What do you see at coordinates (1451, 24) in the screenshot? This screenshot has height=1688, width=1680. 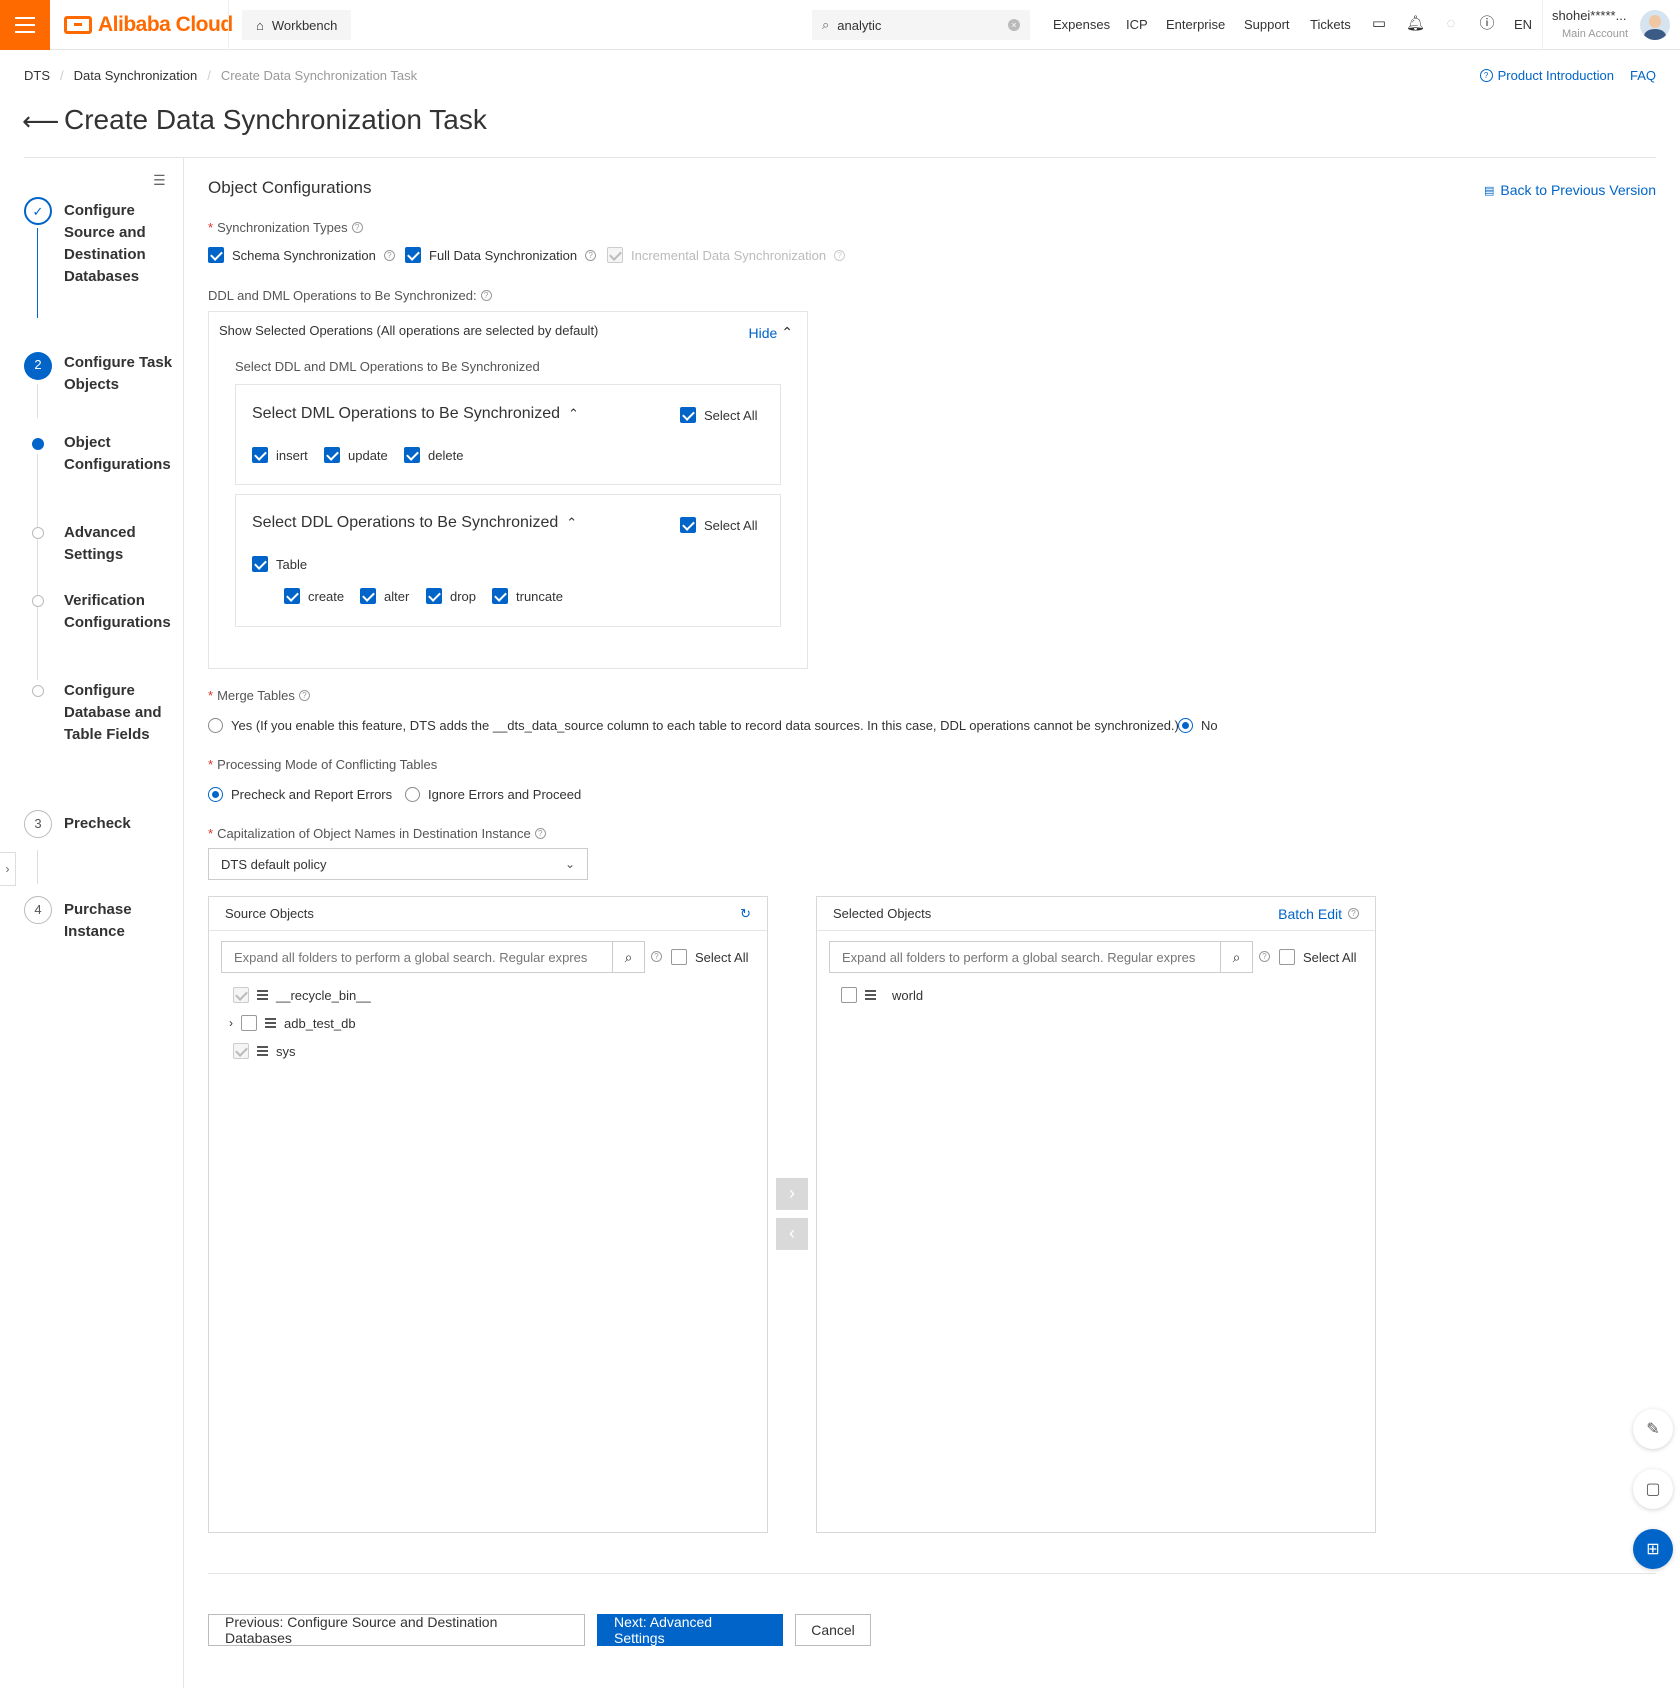 I see `bulb-icon: ◌` at bounding box center [1451, 24].